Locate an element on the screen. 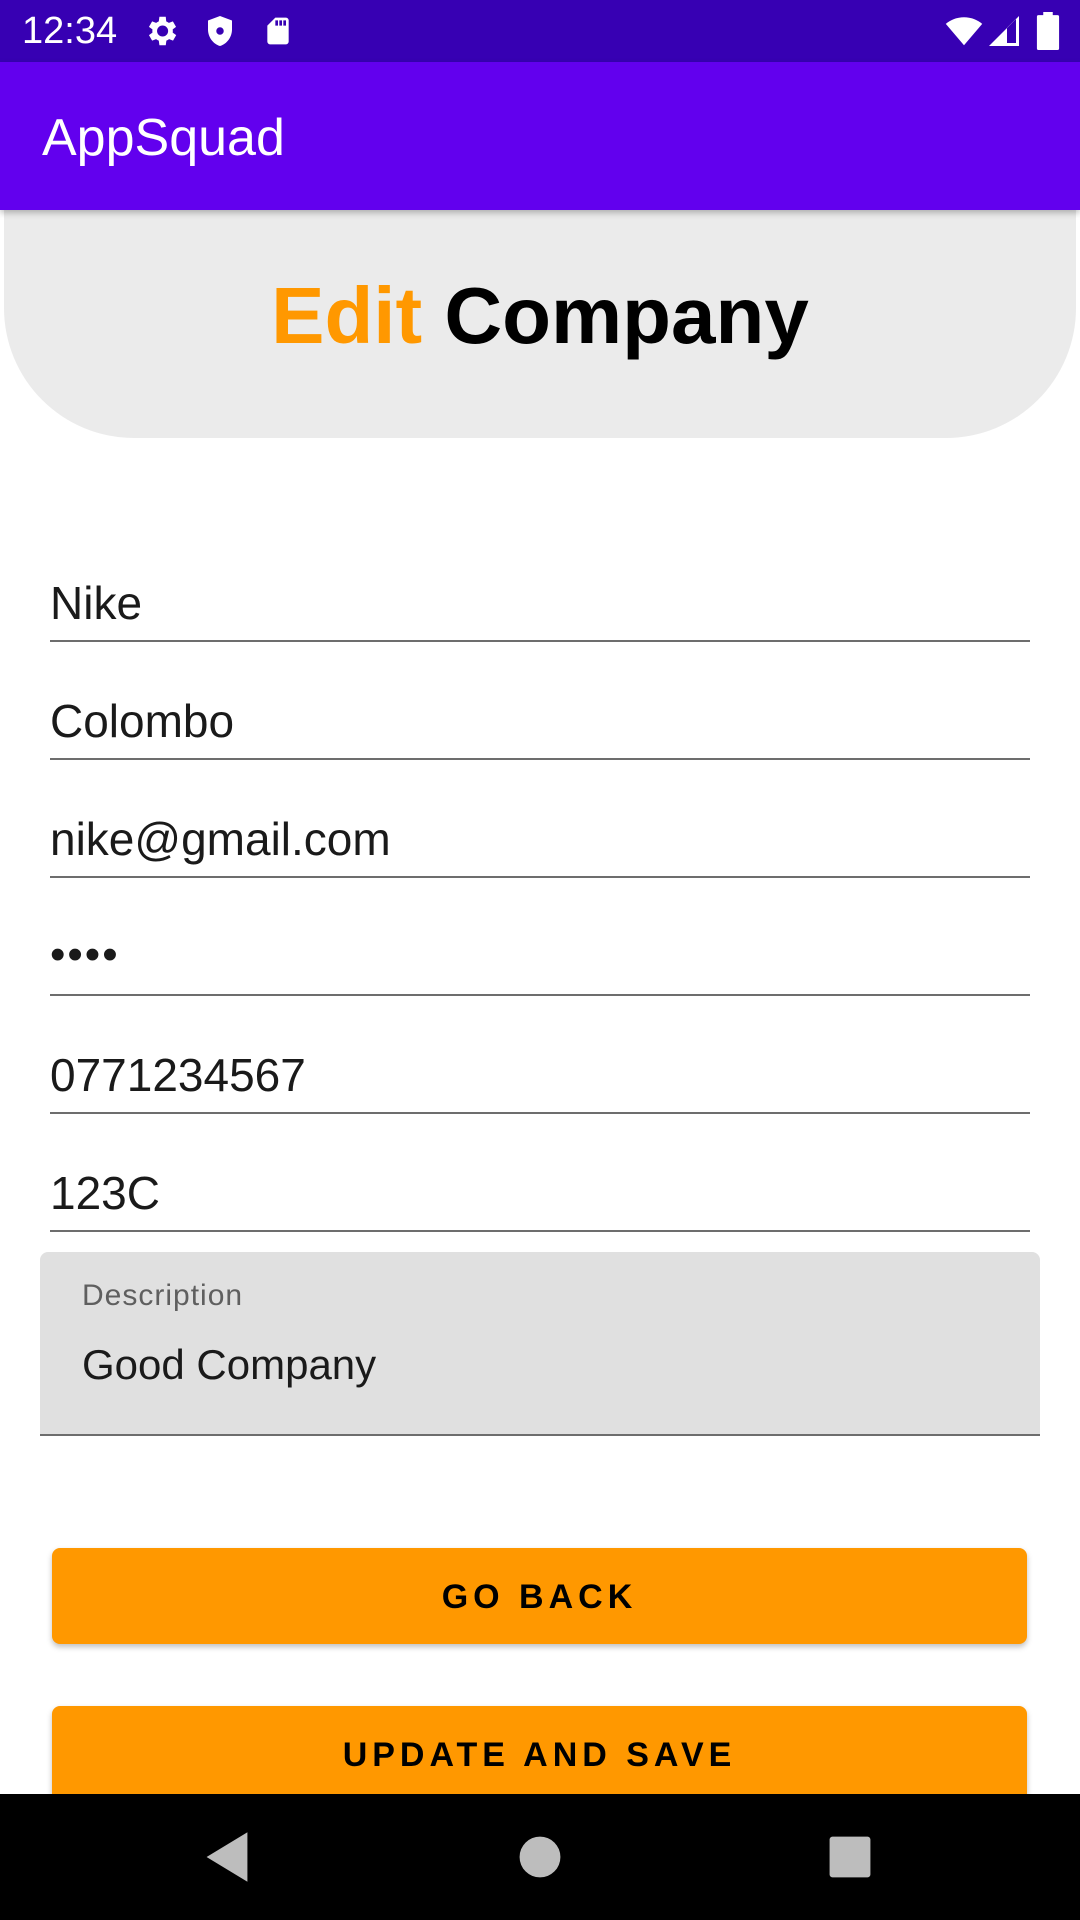 The width and height of the screenshot is (1080, 1920). password-field: •••• is located at coordinates (540, 960).